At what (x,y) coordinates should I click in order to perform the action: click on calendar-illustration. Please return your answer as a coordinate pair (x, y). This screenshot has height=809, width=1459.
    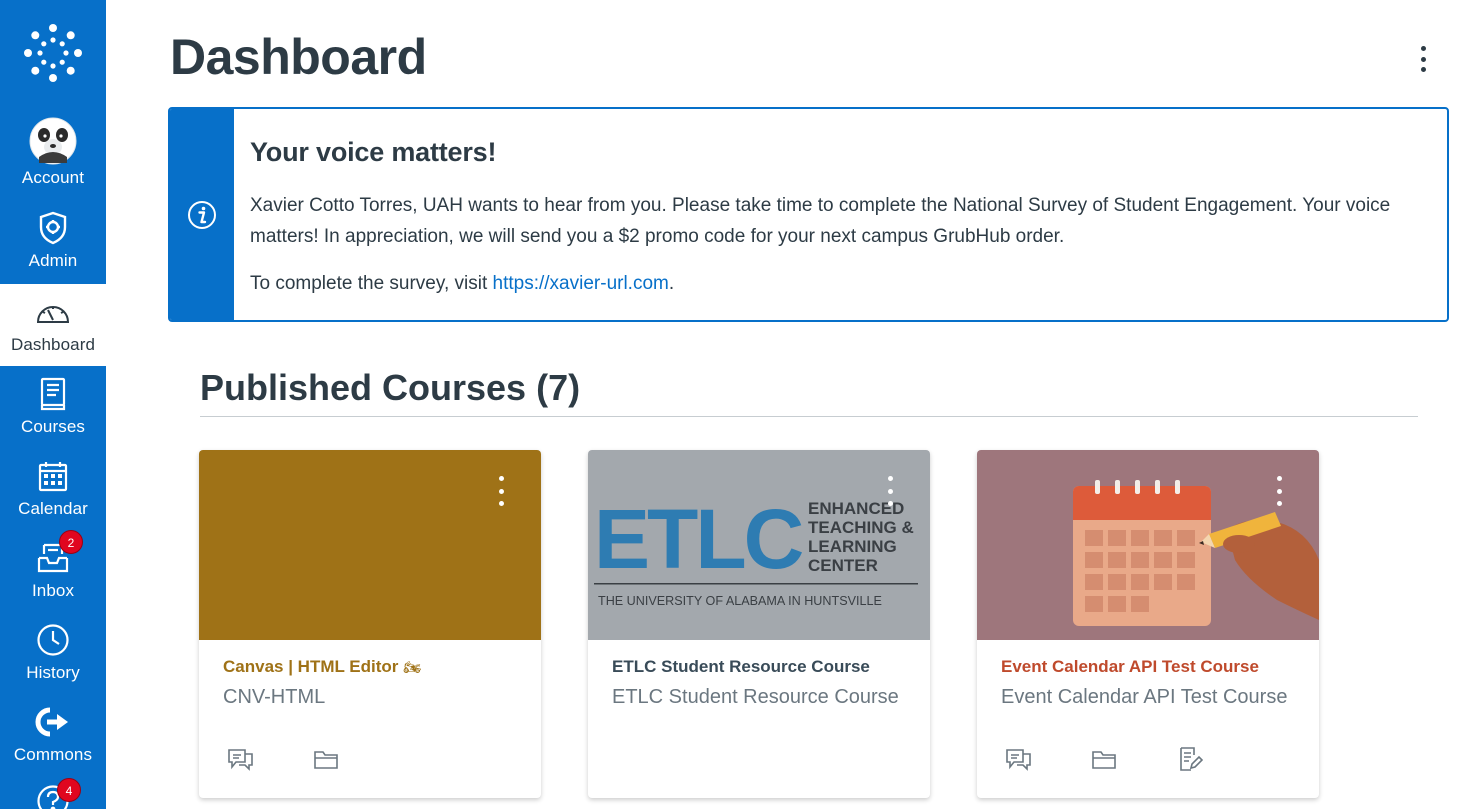
    Looking at the image, I should click on (1196, 553).